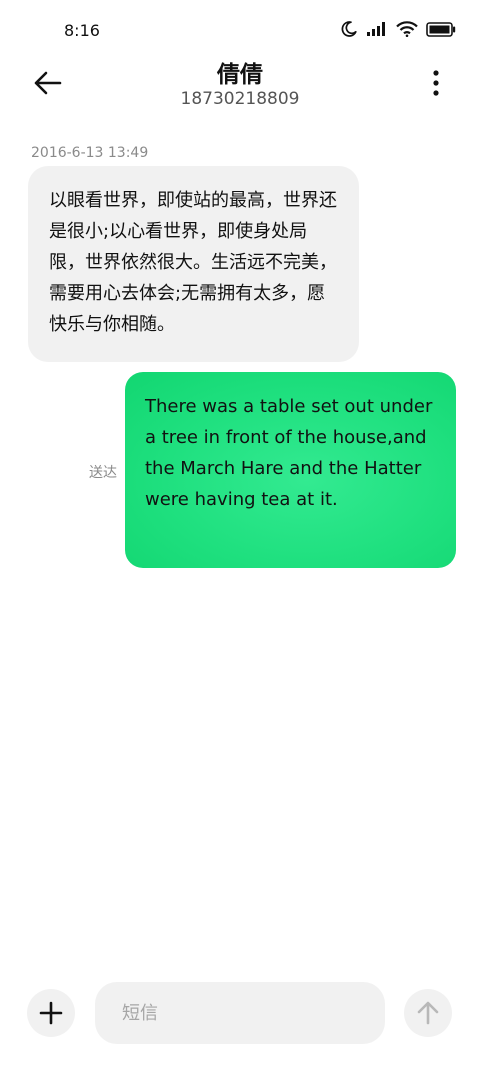 The height and width of the screenshot is (1066, 480). I want to click on status-time: 8:16, so click(82, 30).